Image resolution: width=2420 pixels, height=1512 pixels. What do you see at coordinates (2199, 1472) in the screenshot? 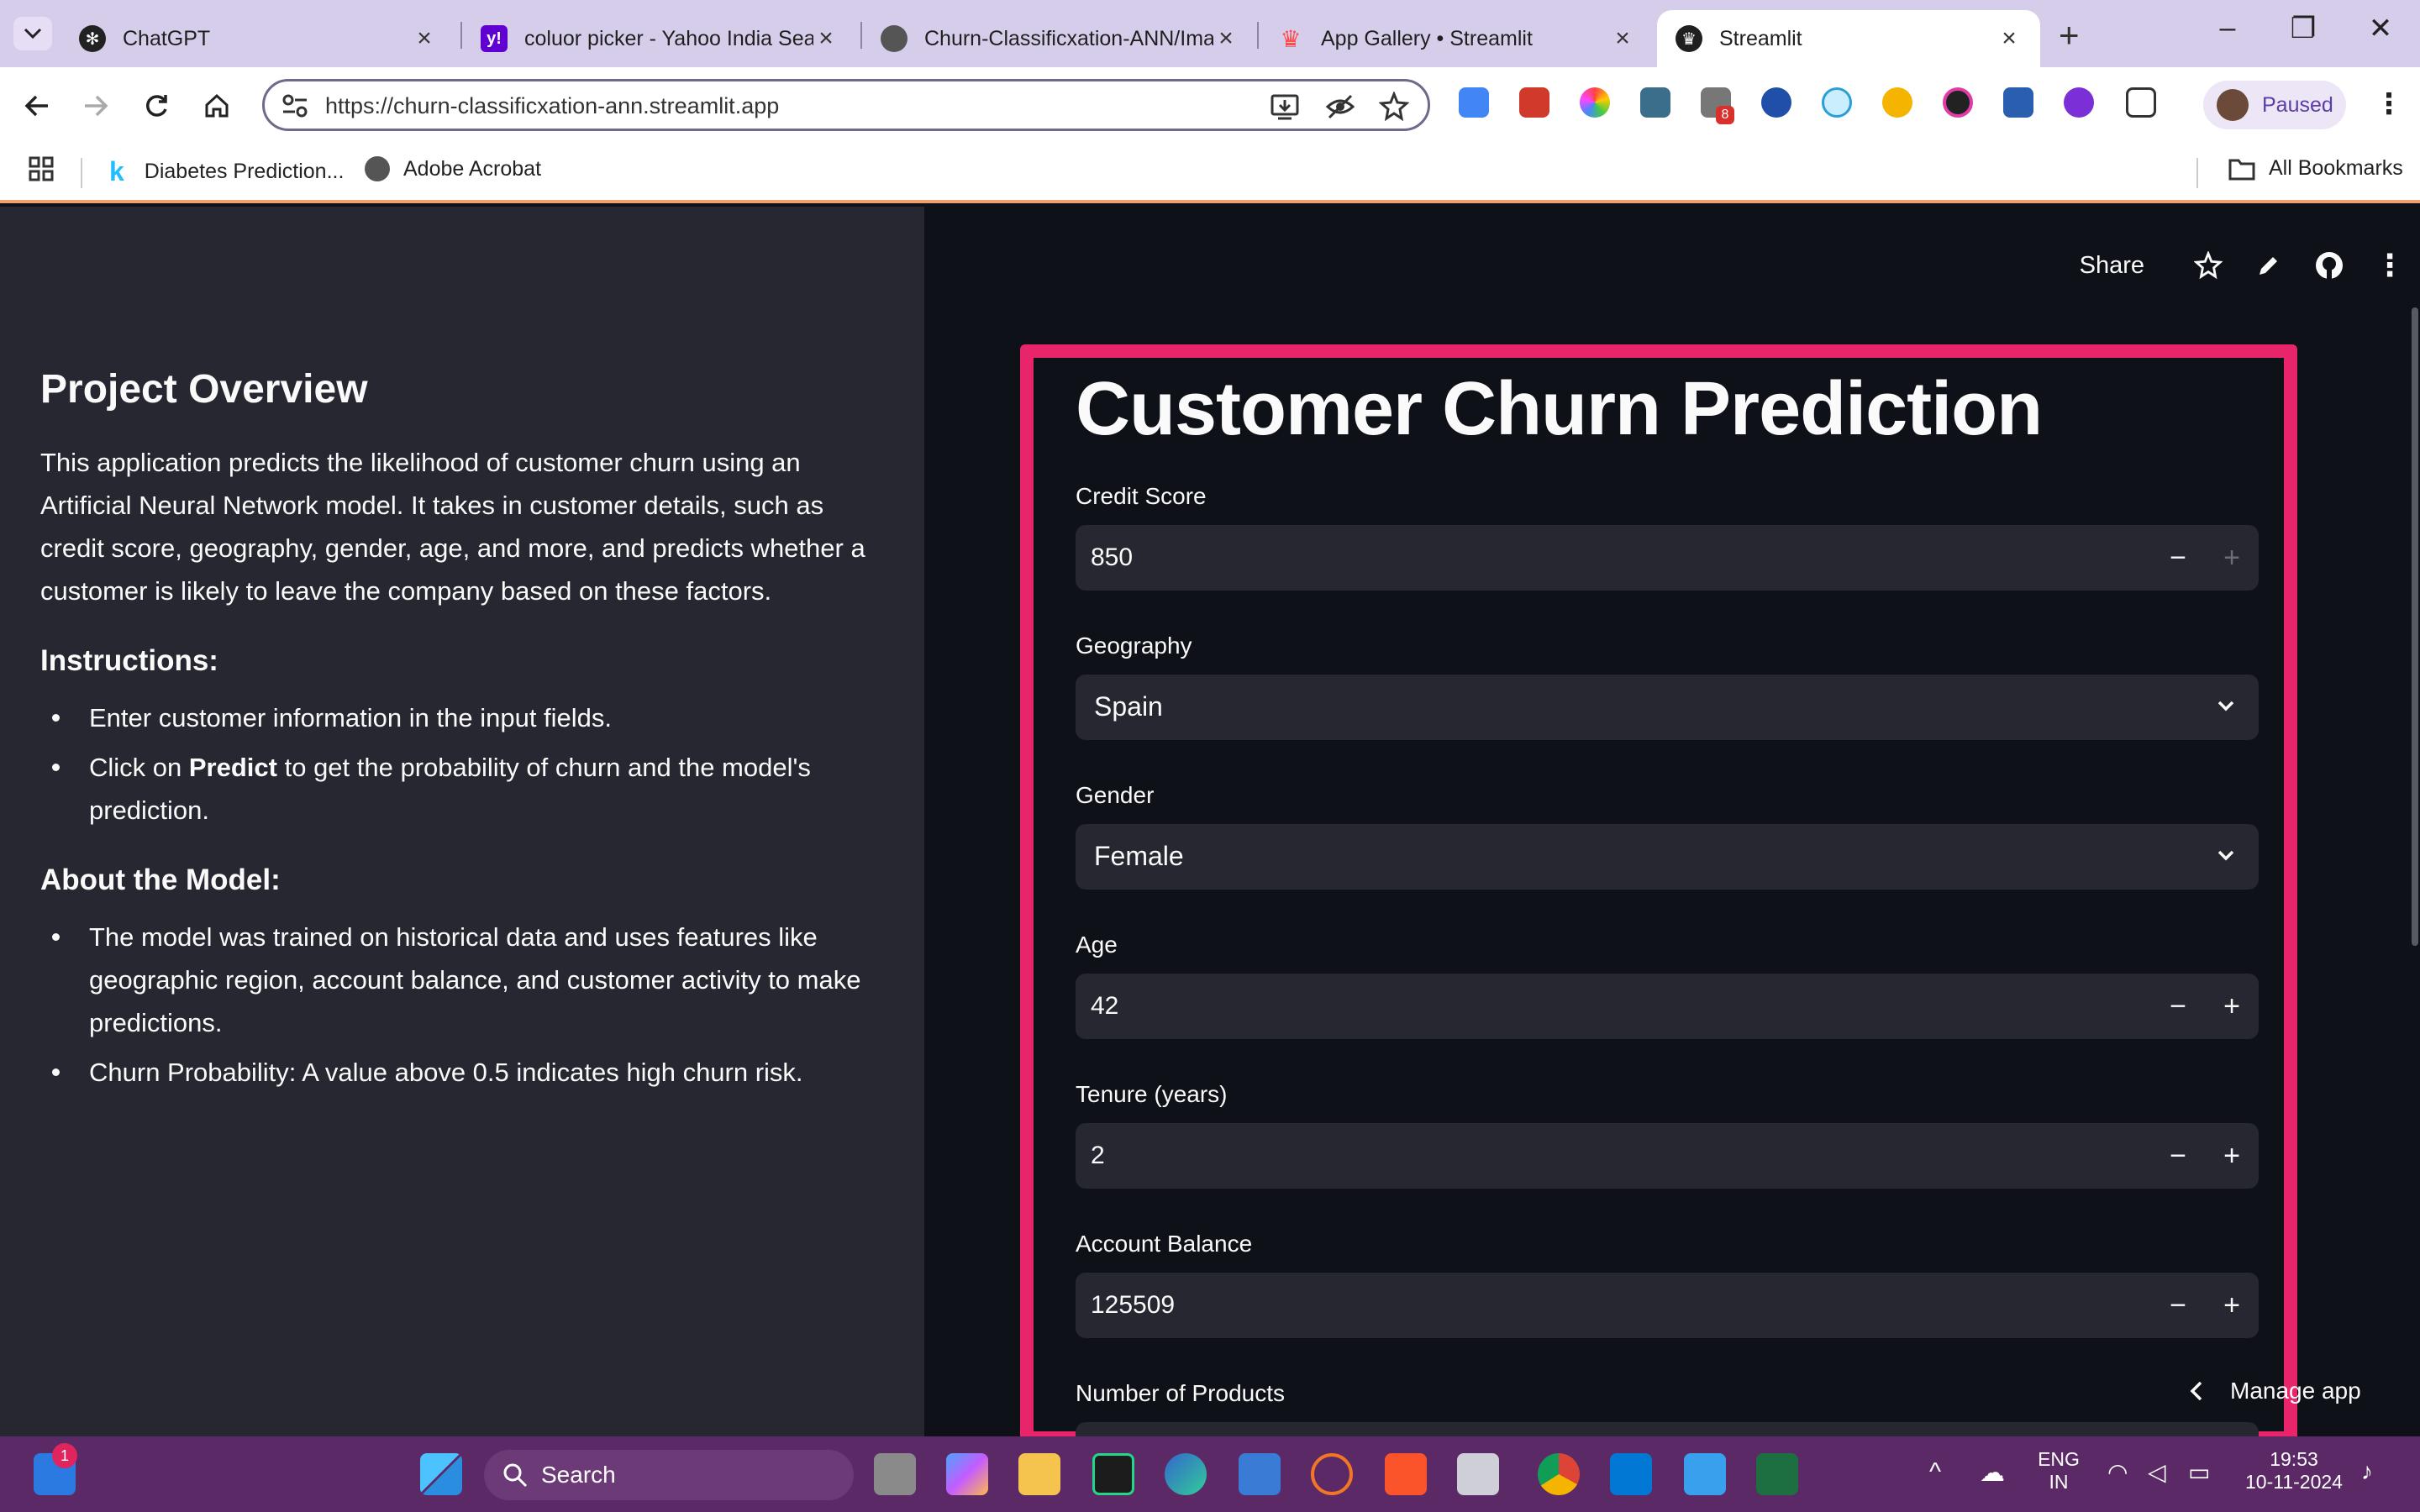
I see `battery-icon: ▭` at bounding box center [2199, 1472].